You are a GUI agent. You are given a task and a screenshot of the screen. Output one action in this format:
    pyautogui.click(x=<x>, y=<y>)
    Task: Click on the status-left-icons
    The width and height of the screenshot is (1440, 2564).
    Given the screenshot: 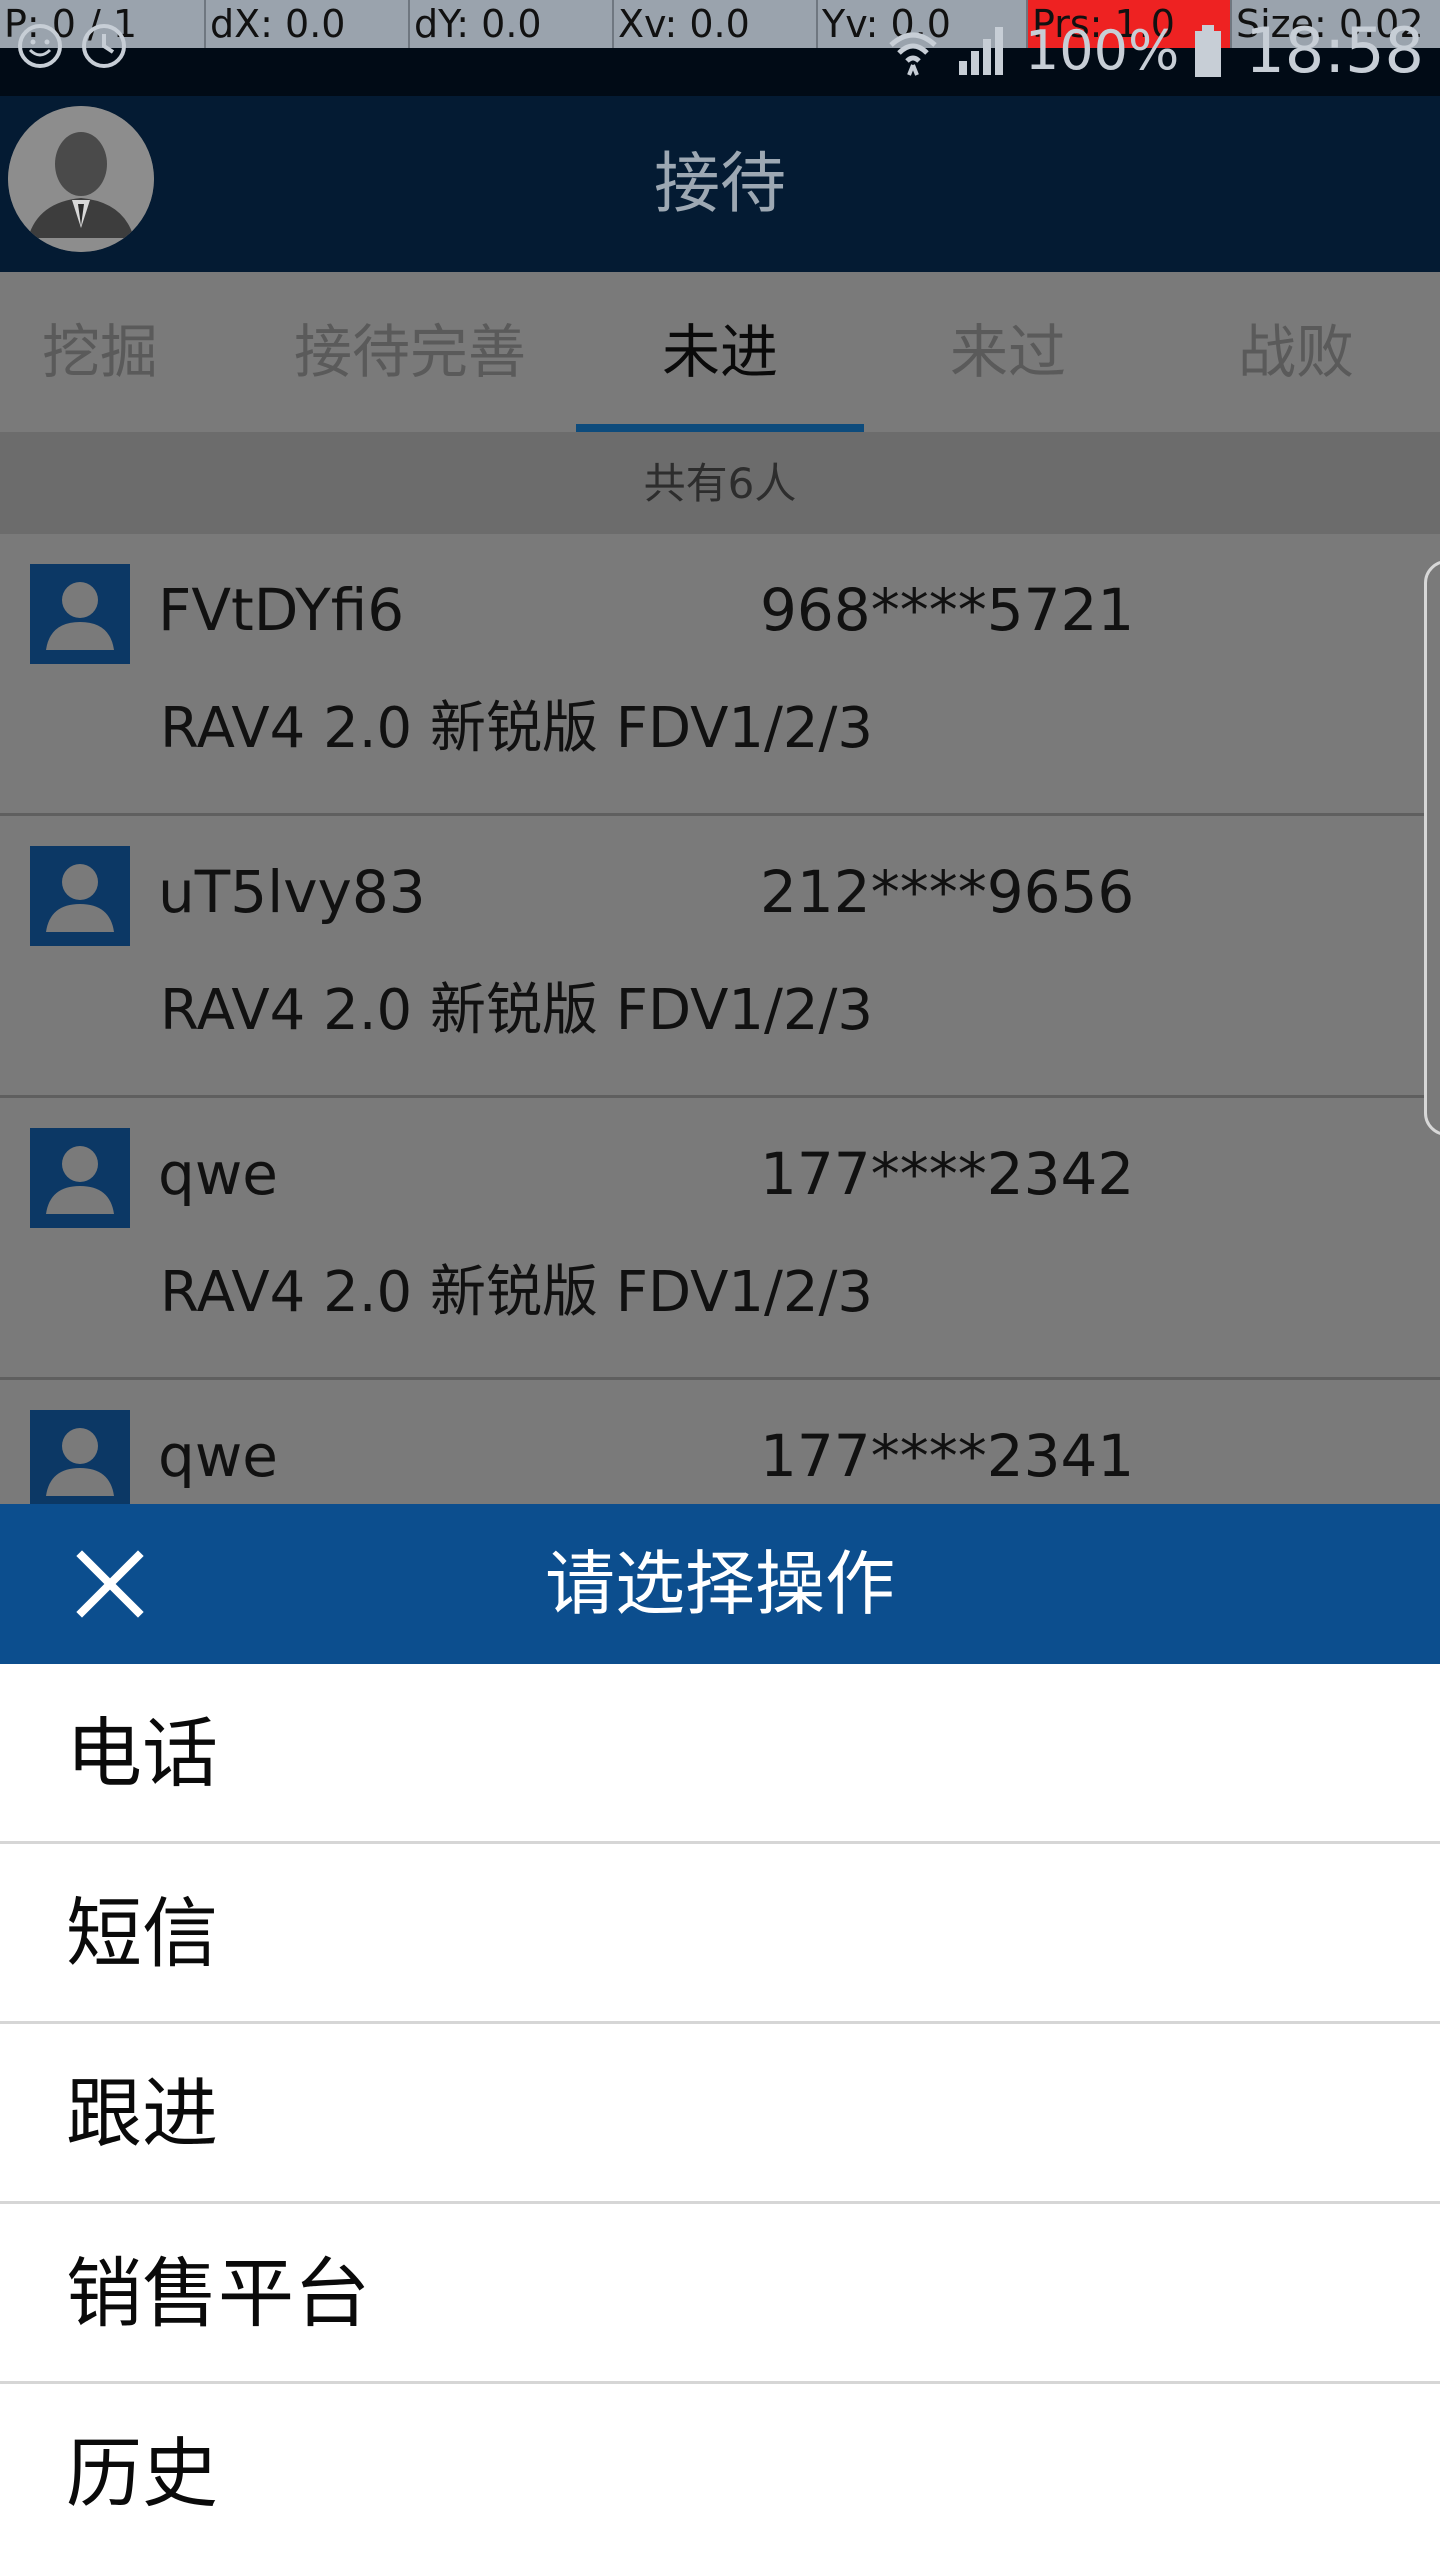 What is the action you would take?
    pyautogui.click(x=74, y=48)
    